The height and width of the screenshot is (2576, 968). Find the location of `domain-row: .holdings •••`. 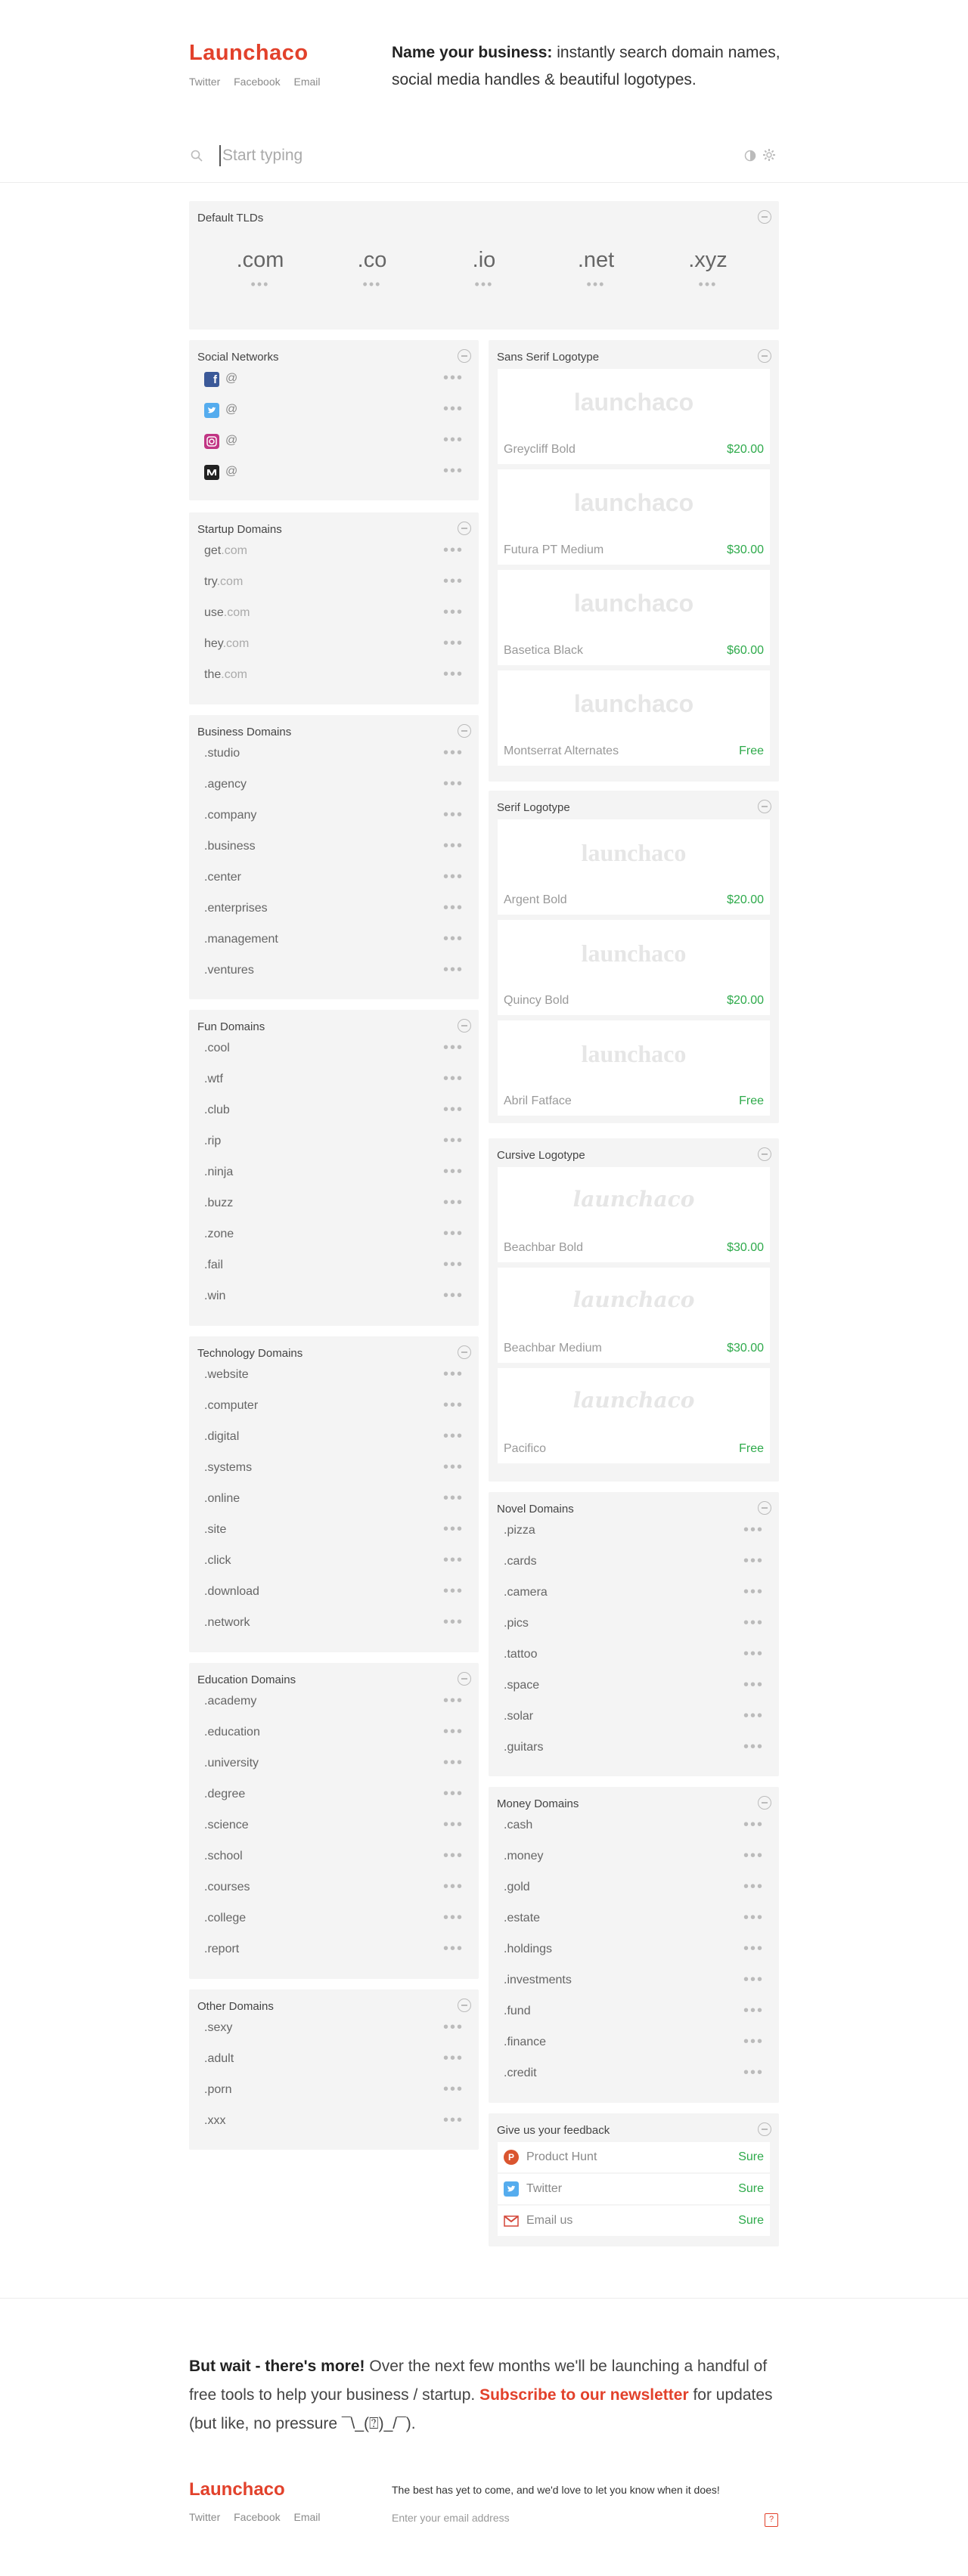

domain-row: .holdings ••• is located at coordinates (637, 1950).